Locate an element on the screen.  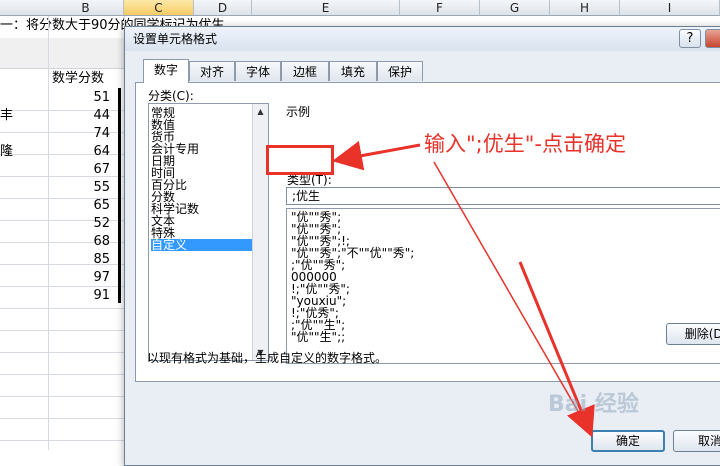
arrow-to-type-input is located at coordinates (376, 155).